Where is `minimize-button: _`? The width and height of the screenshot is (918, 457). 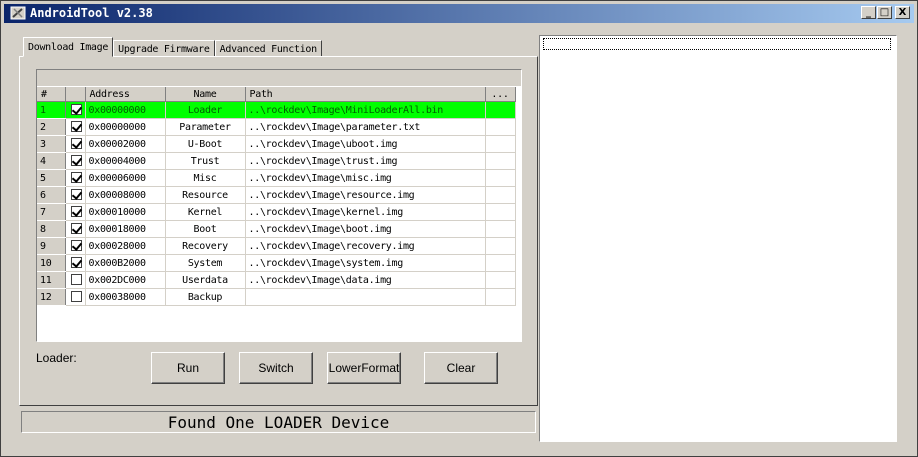
minimize-button: _ is located at coordinates (868, 12).